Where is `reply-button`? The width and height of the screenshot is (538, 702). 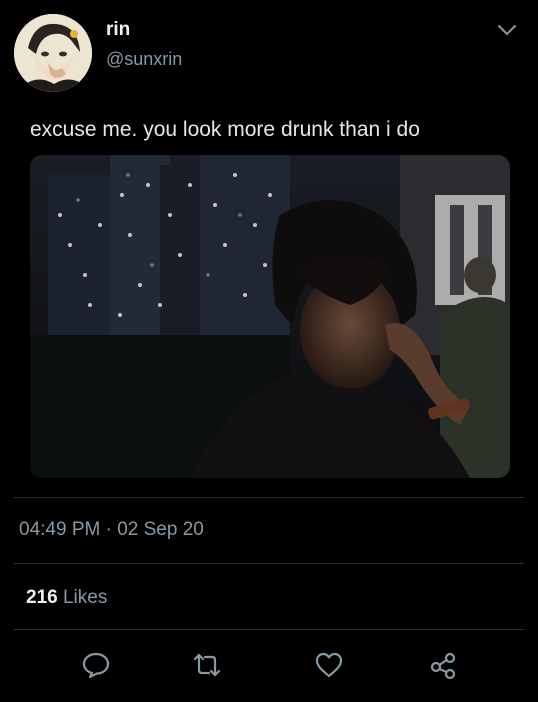 reply-button is located at coordinates (96, 665).